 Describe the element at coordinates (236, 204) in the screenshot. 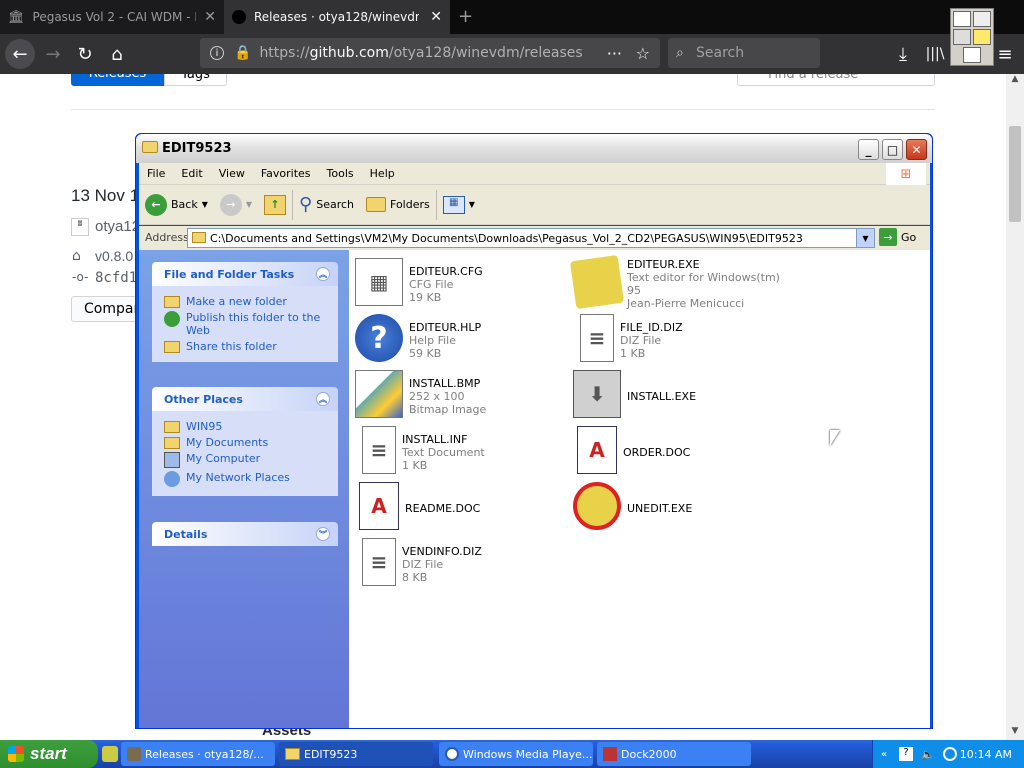

I see `forward-button: → ▼` at that location.